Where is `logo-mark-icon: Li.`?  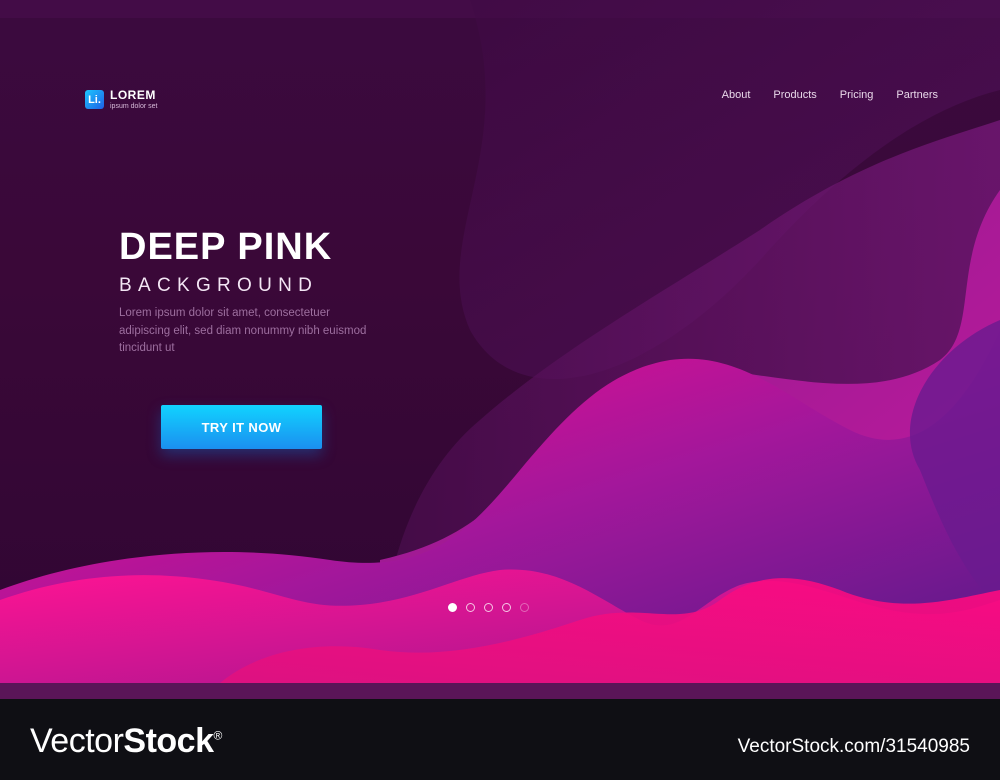
logo-mark-icon: Li. is located at coordinates (94, 99).